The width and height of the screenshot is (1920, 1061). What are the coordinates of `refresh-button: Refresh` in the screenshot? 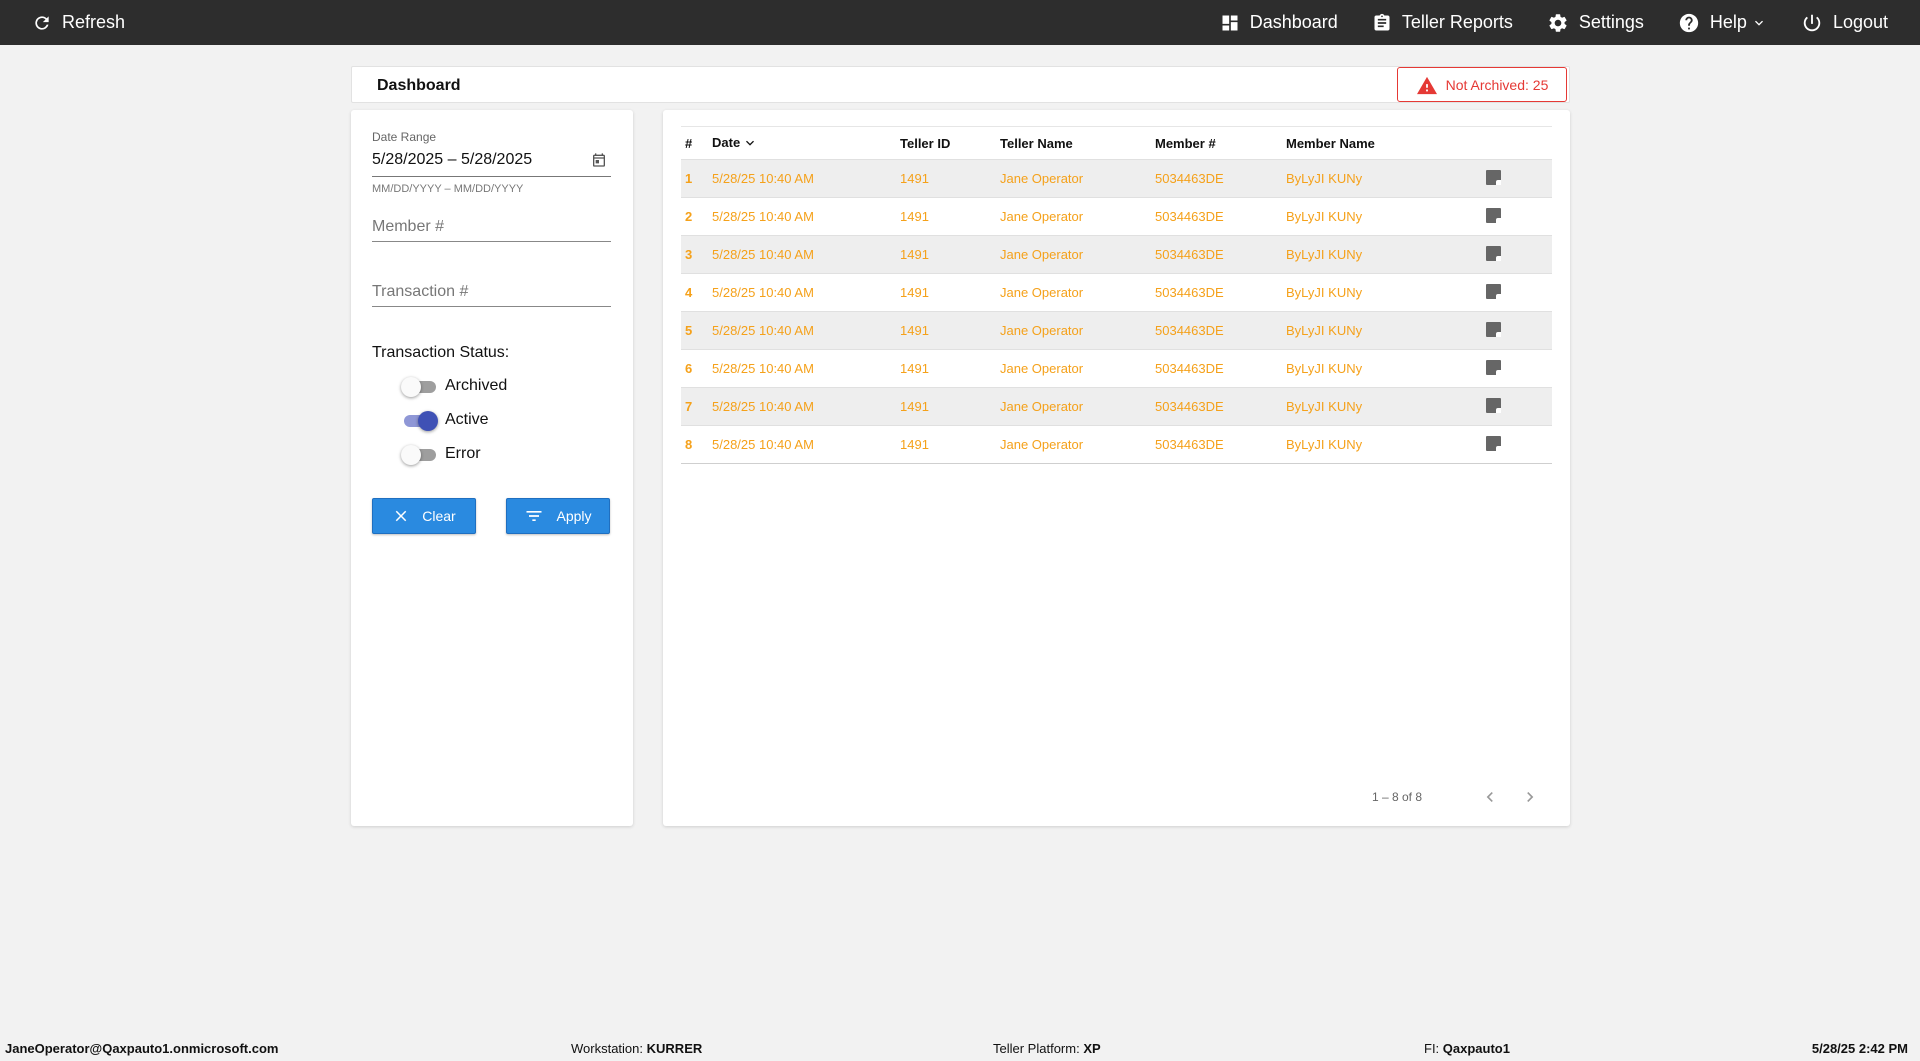 It's located at (78, 22).